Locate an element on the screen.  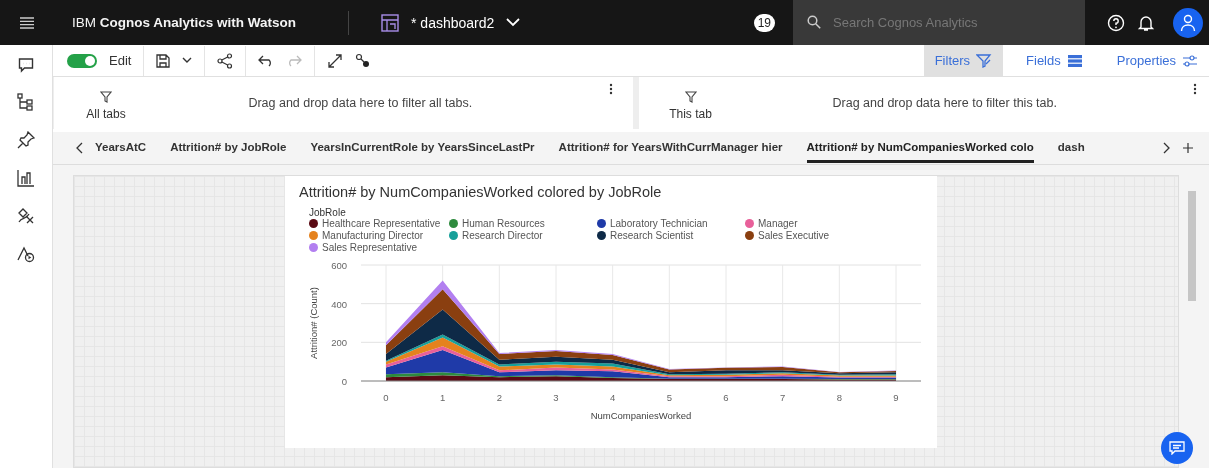
x-tick-label: 0 is located at coordinates (386, 397).